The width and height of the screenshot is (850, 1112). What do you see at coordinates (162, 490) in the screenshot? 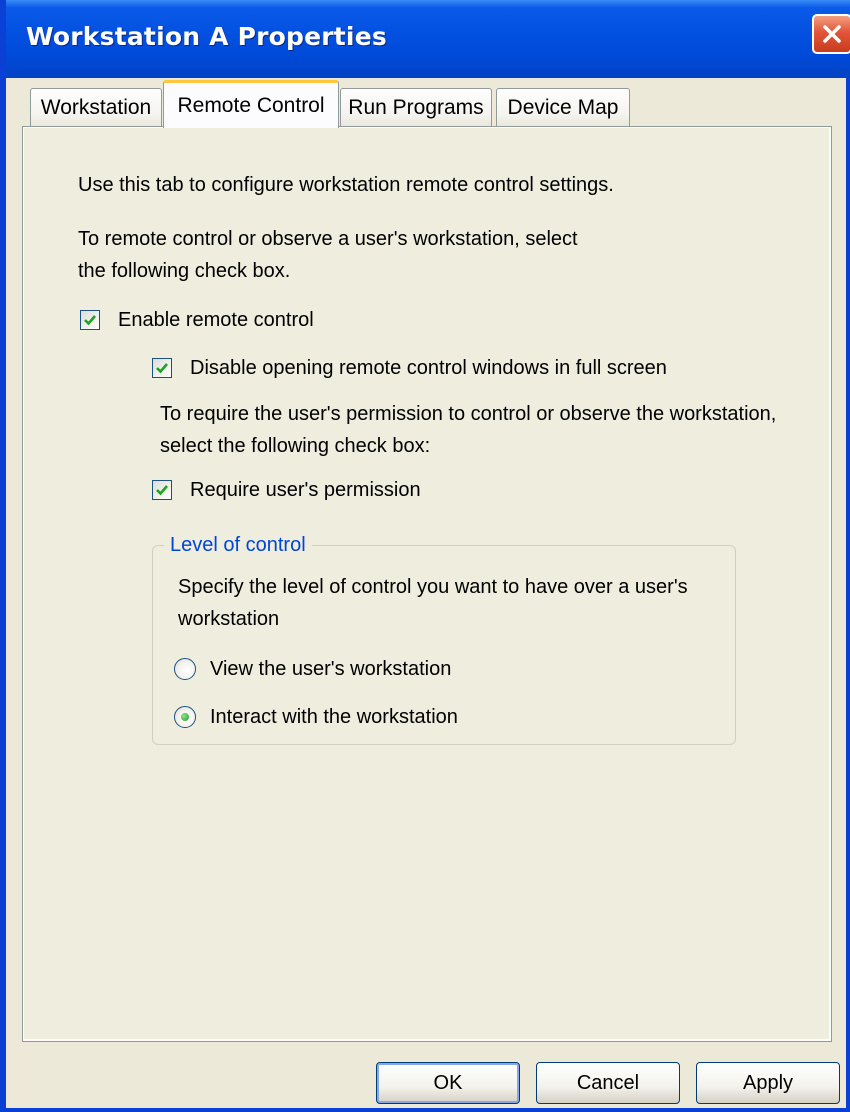
I see `require-permission-checkbox` at bounding box center [162, 490].